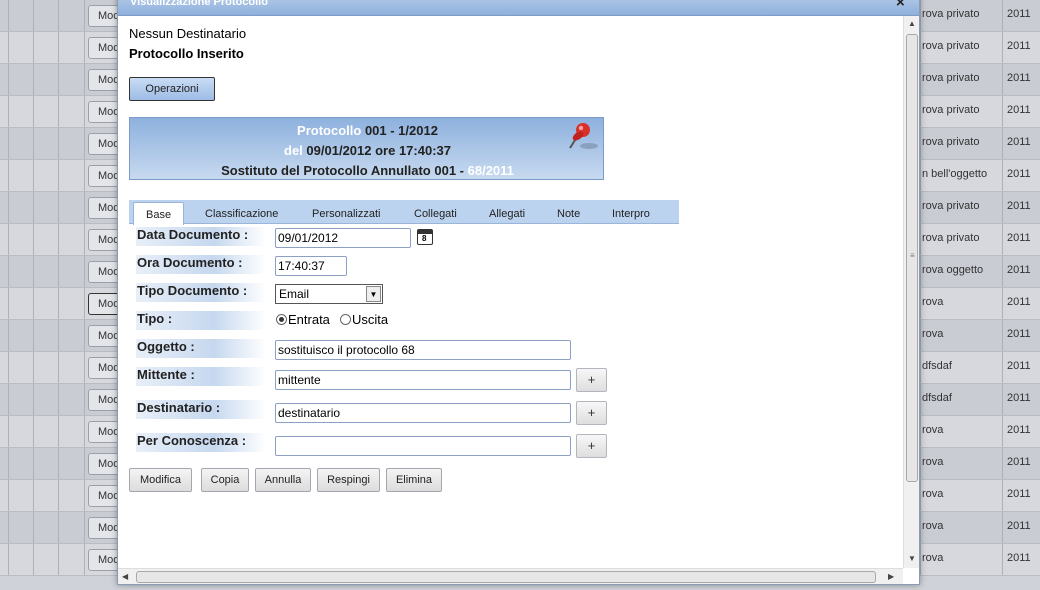 Image resolution: width=1040 pixels, height=590 pixels. Describe the element at coordinates (283, 480) in the screenshot. I see `annulla-button: Annulla` at that location.